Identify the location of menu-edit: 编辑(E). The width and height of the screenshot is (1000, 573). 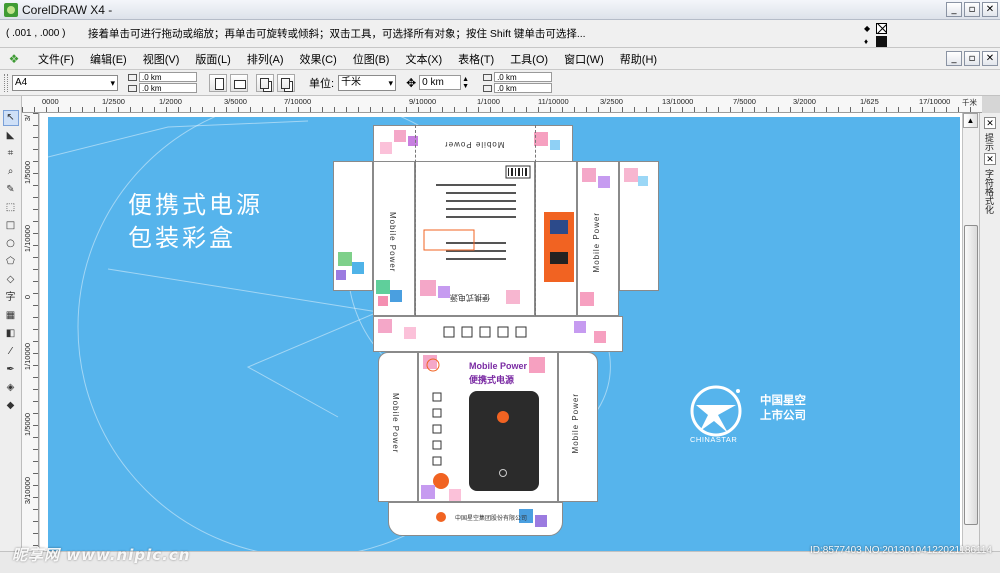
(108, 59).